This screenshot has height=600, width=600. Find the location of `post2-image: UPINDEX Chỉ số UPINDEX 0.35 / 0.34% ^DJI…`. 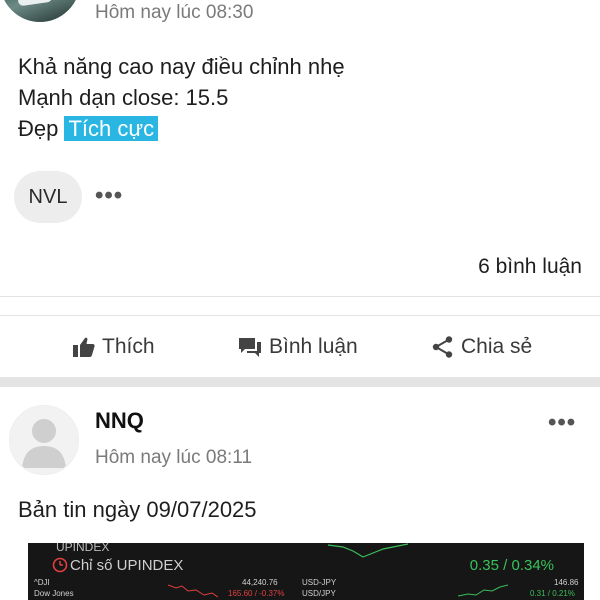

post2-image: UPINDEX Chỉ số UPINDEX 0.35 / 0.34% ^DJI… is located at coordinates (306, 571).